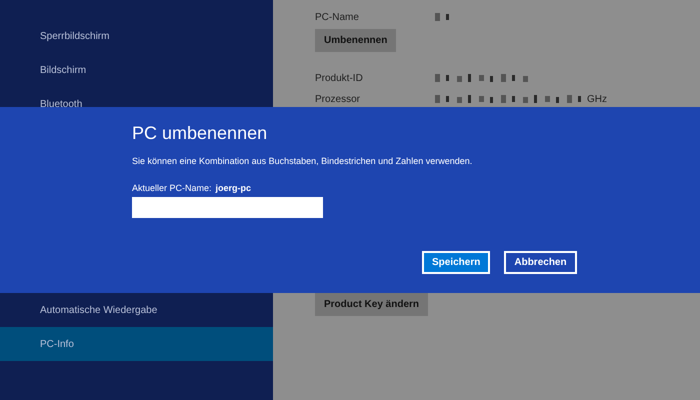  Describe the element at coordinates (136, 344) in the screenshot. I see `sidebar-item: PC-Info` at that location.